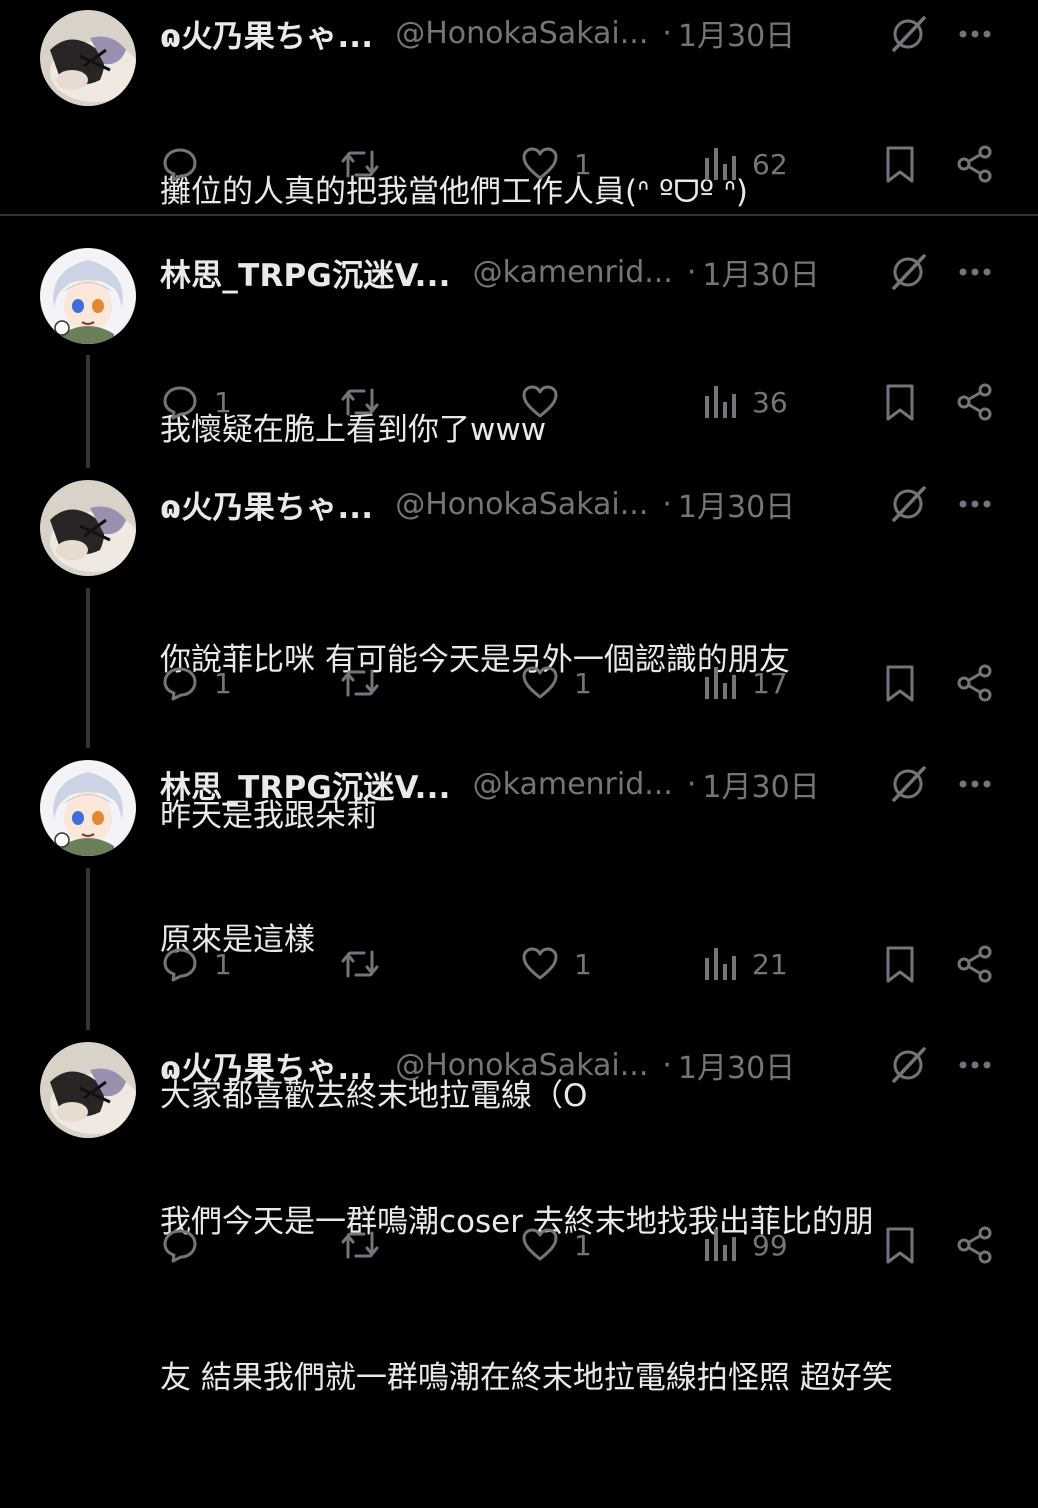  What do you see at coordinates (745, 402) in the screenshot?
I see `views-button: 36` at bounding box center [745, 402].